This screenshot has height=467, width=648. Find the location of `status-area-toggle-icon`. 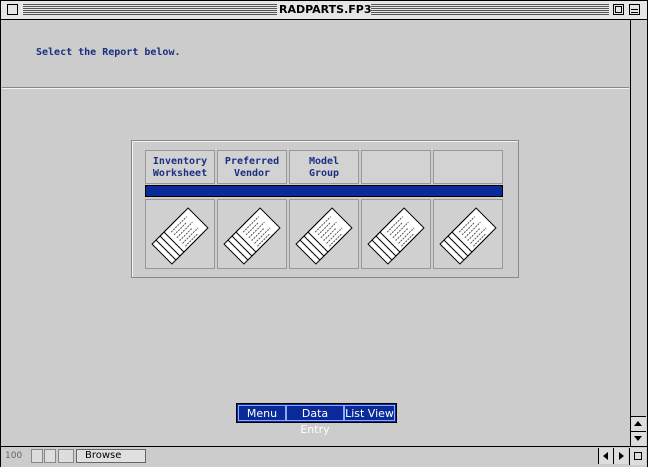

status-area-toggle-icon is located at coordinates (66, 456).